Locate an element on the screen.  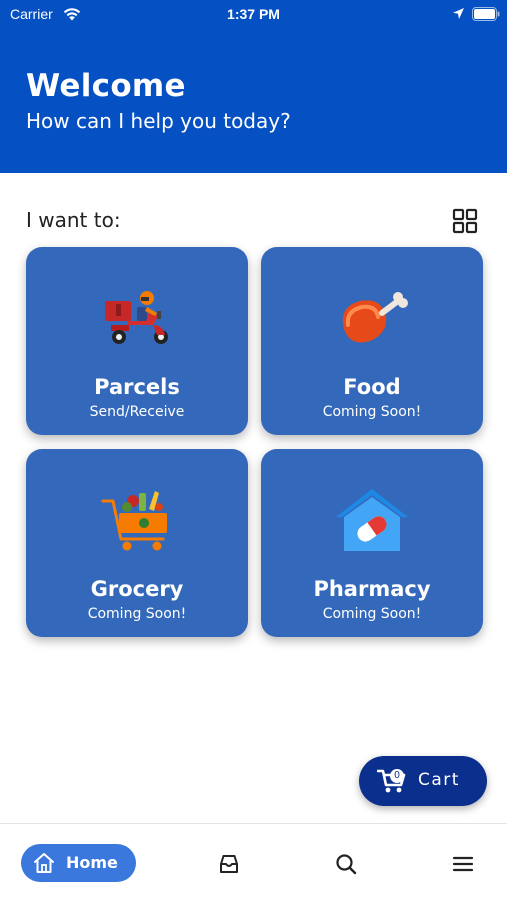
status-time: 1:37 PM is located at coordinates (253, 14).